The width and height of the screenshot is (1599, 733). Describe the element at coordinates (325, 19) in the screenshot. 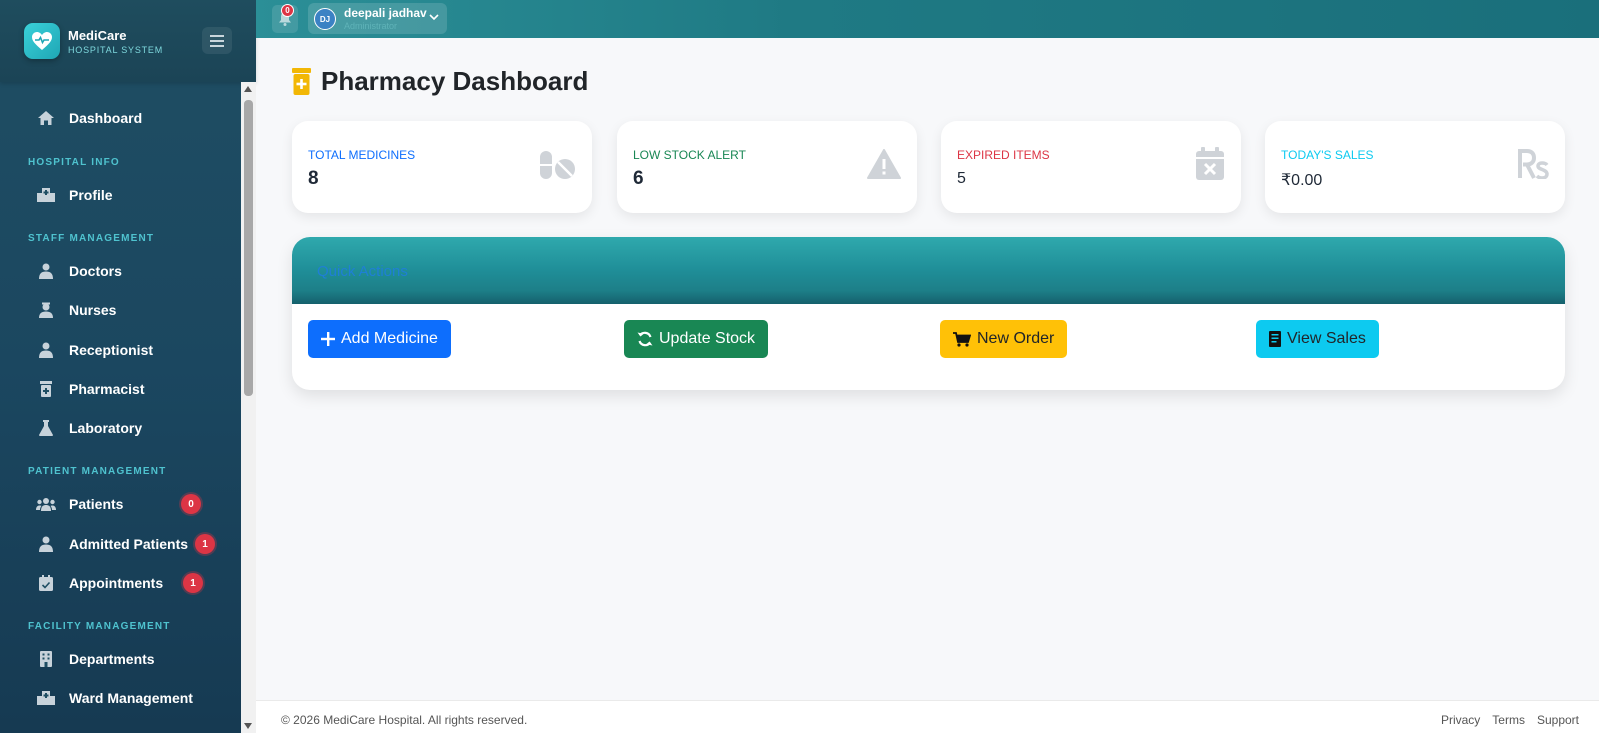

I see `avatar: DJ` at that location.